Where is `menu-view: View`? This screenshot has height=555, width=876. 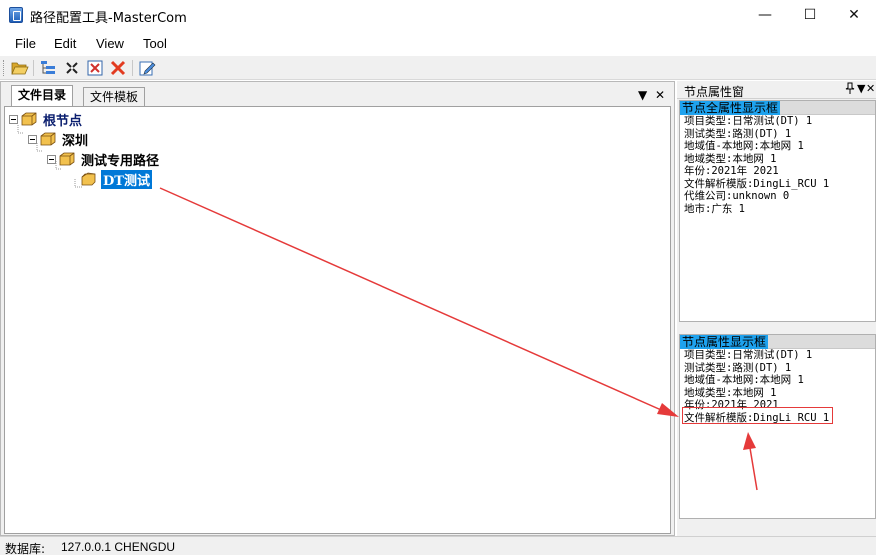
menu-view: View is located at coordinates (110, 43).